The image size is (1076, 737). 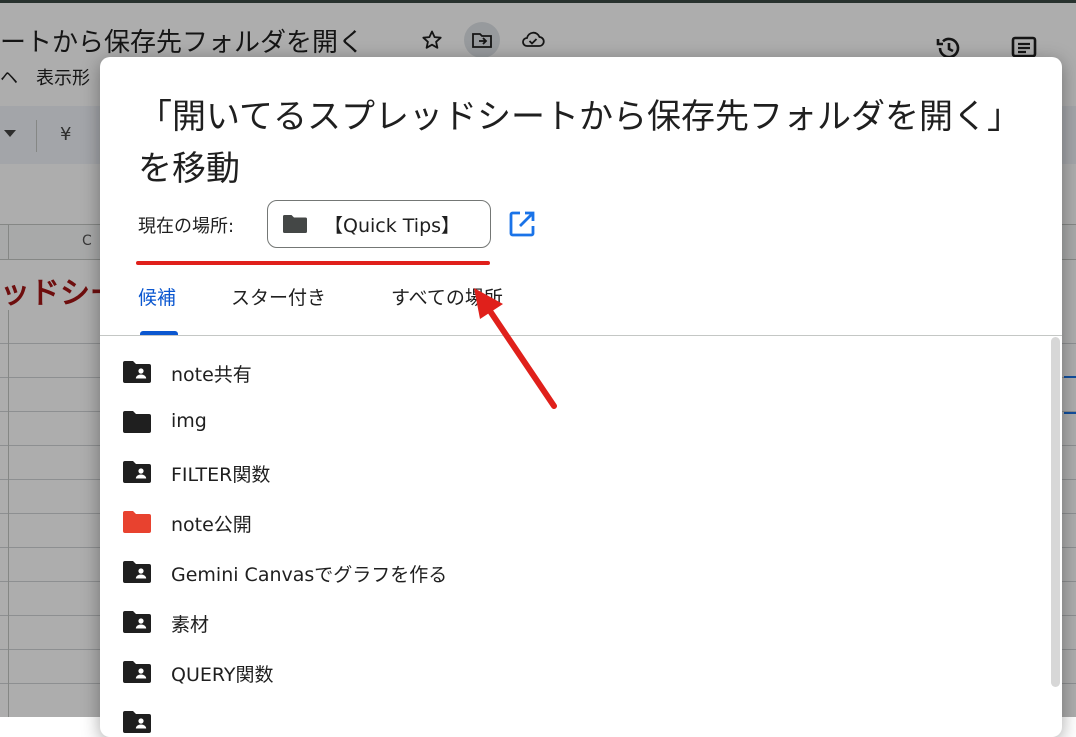 What do you see at coordinates (221, 475) in the screenshot?
I see `folder-name: FILTER関数` at bounding box center [221, 475].